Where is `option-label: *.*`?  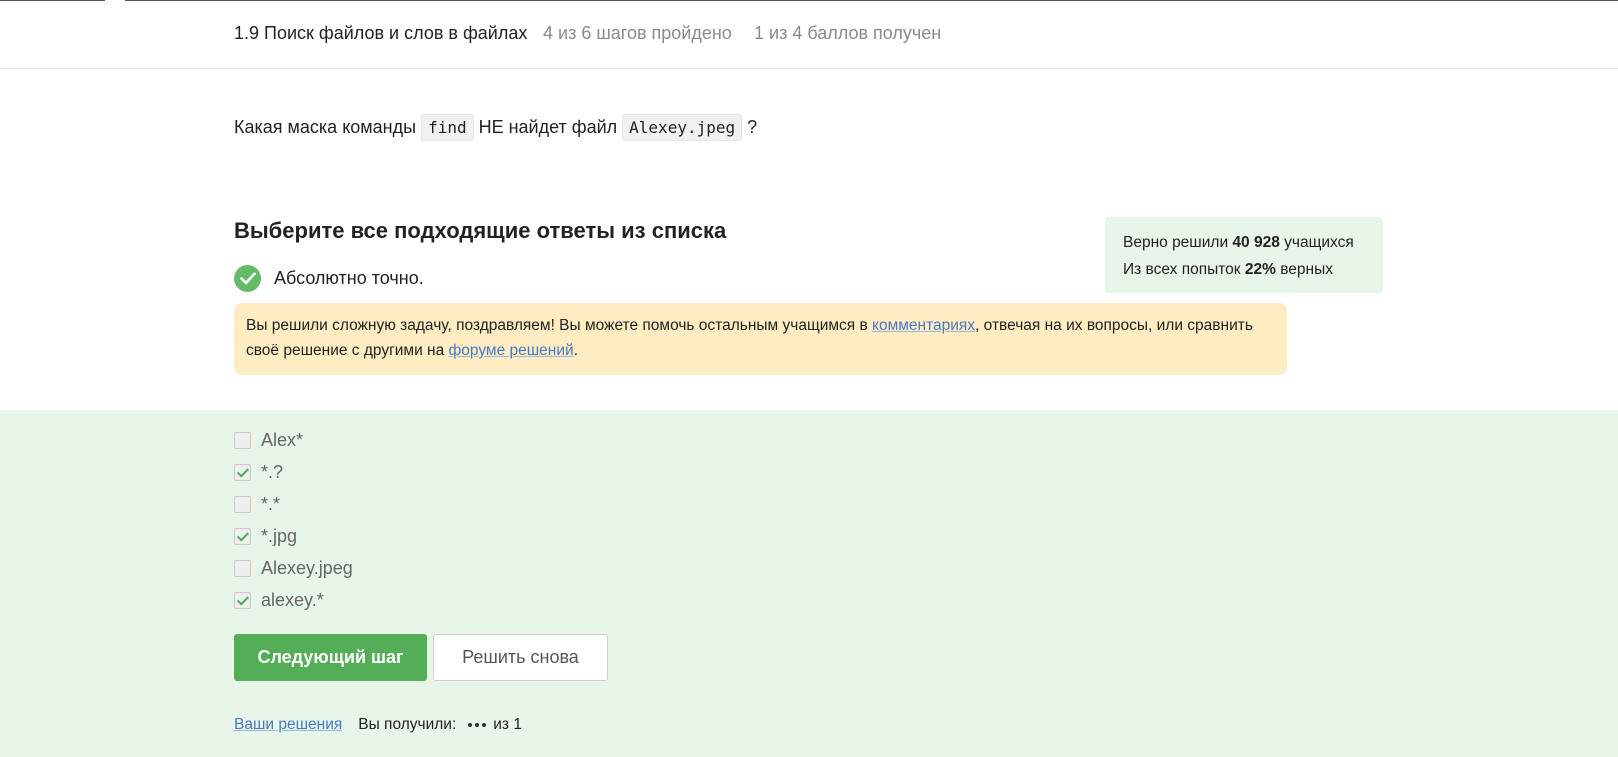
option-label: *.* is located at coordinates (271, 504).